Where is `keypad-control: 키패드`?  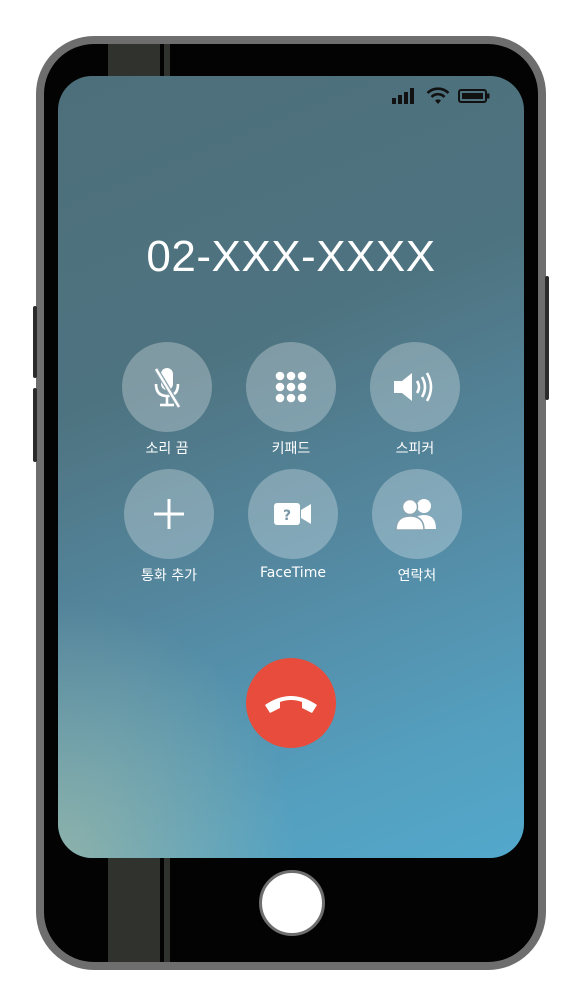 keypad-control: 키패드 is located at coordinates (291, 400).